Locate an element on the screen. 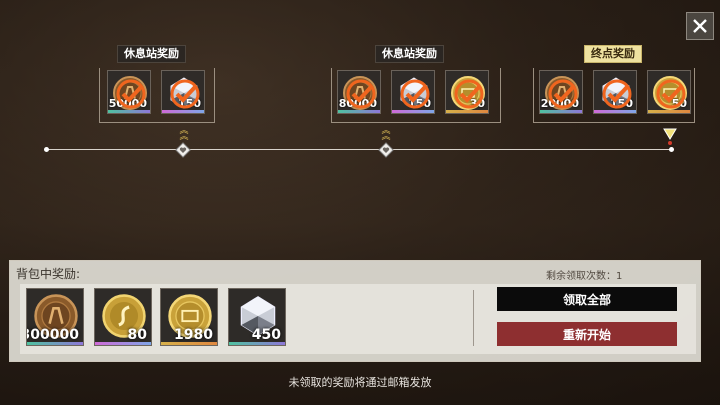  bag-title: 背包中奖励: is located at coordinates (48, 274).